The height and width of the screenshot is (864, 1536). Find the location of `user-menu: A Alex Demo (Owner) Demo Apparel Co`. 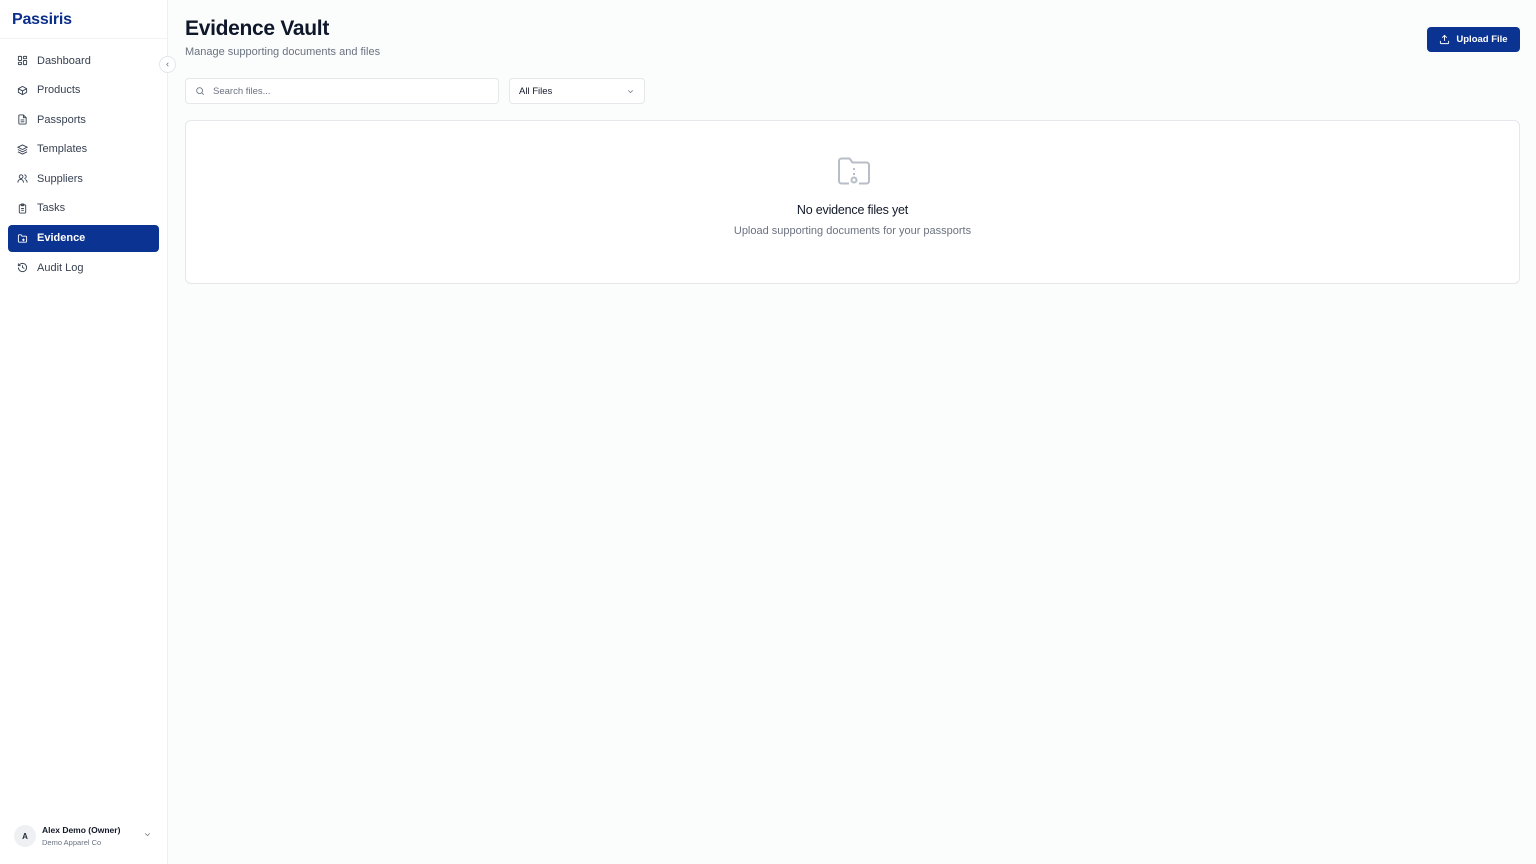

user-menu: A Alex Demo (Owner) Demo Apparel Co is located at coordinates (83, 836).